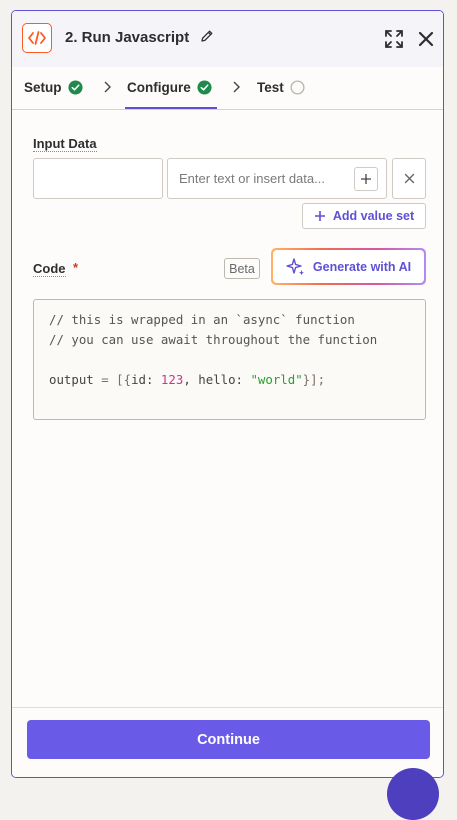 The image size is (457, 820). What do you see at coordinates (146, 379) in the screenshot?
I see `code-token: id:` at bounding box center [146, 379].